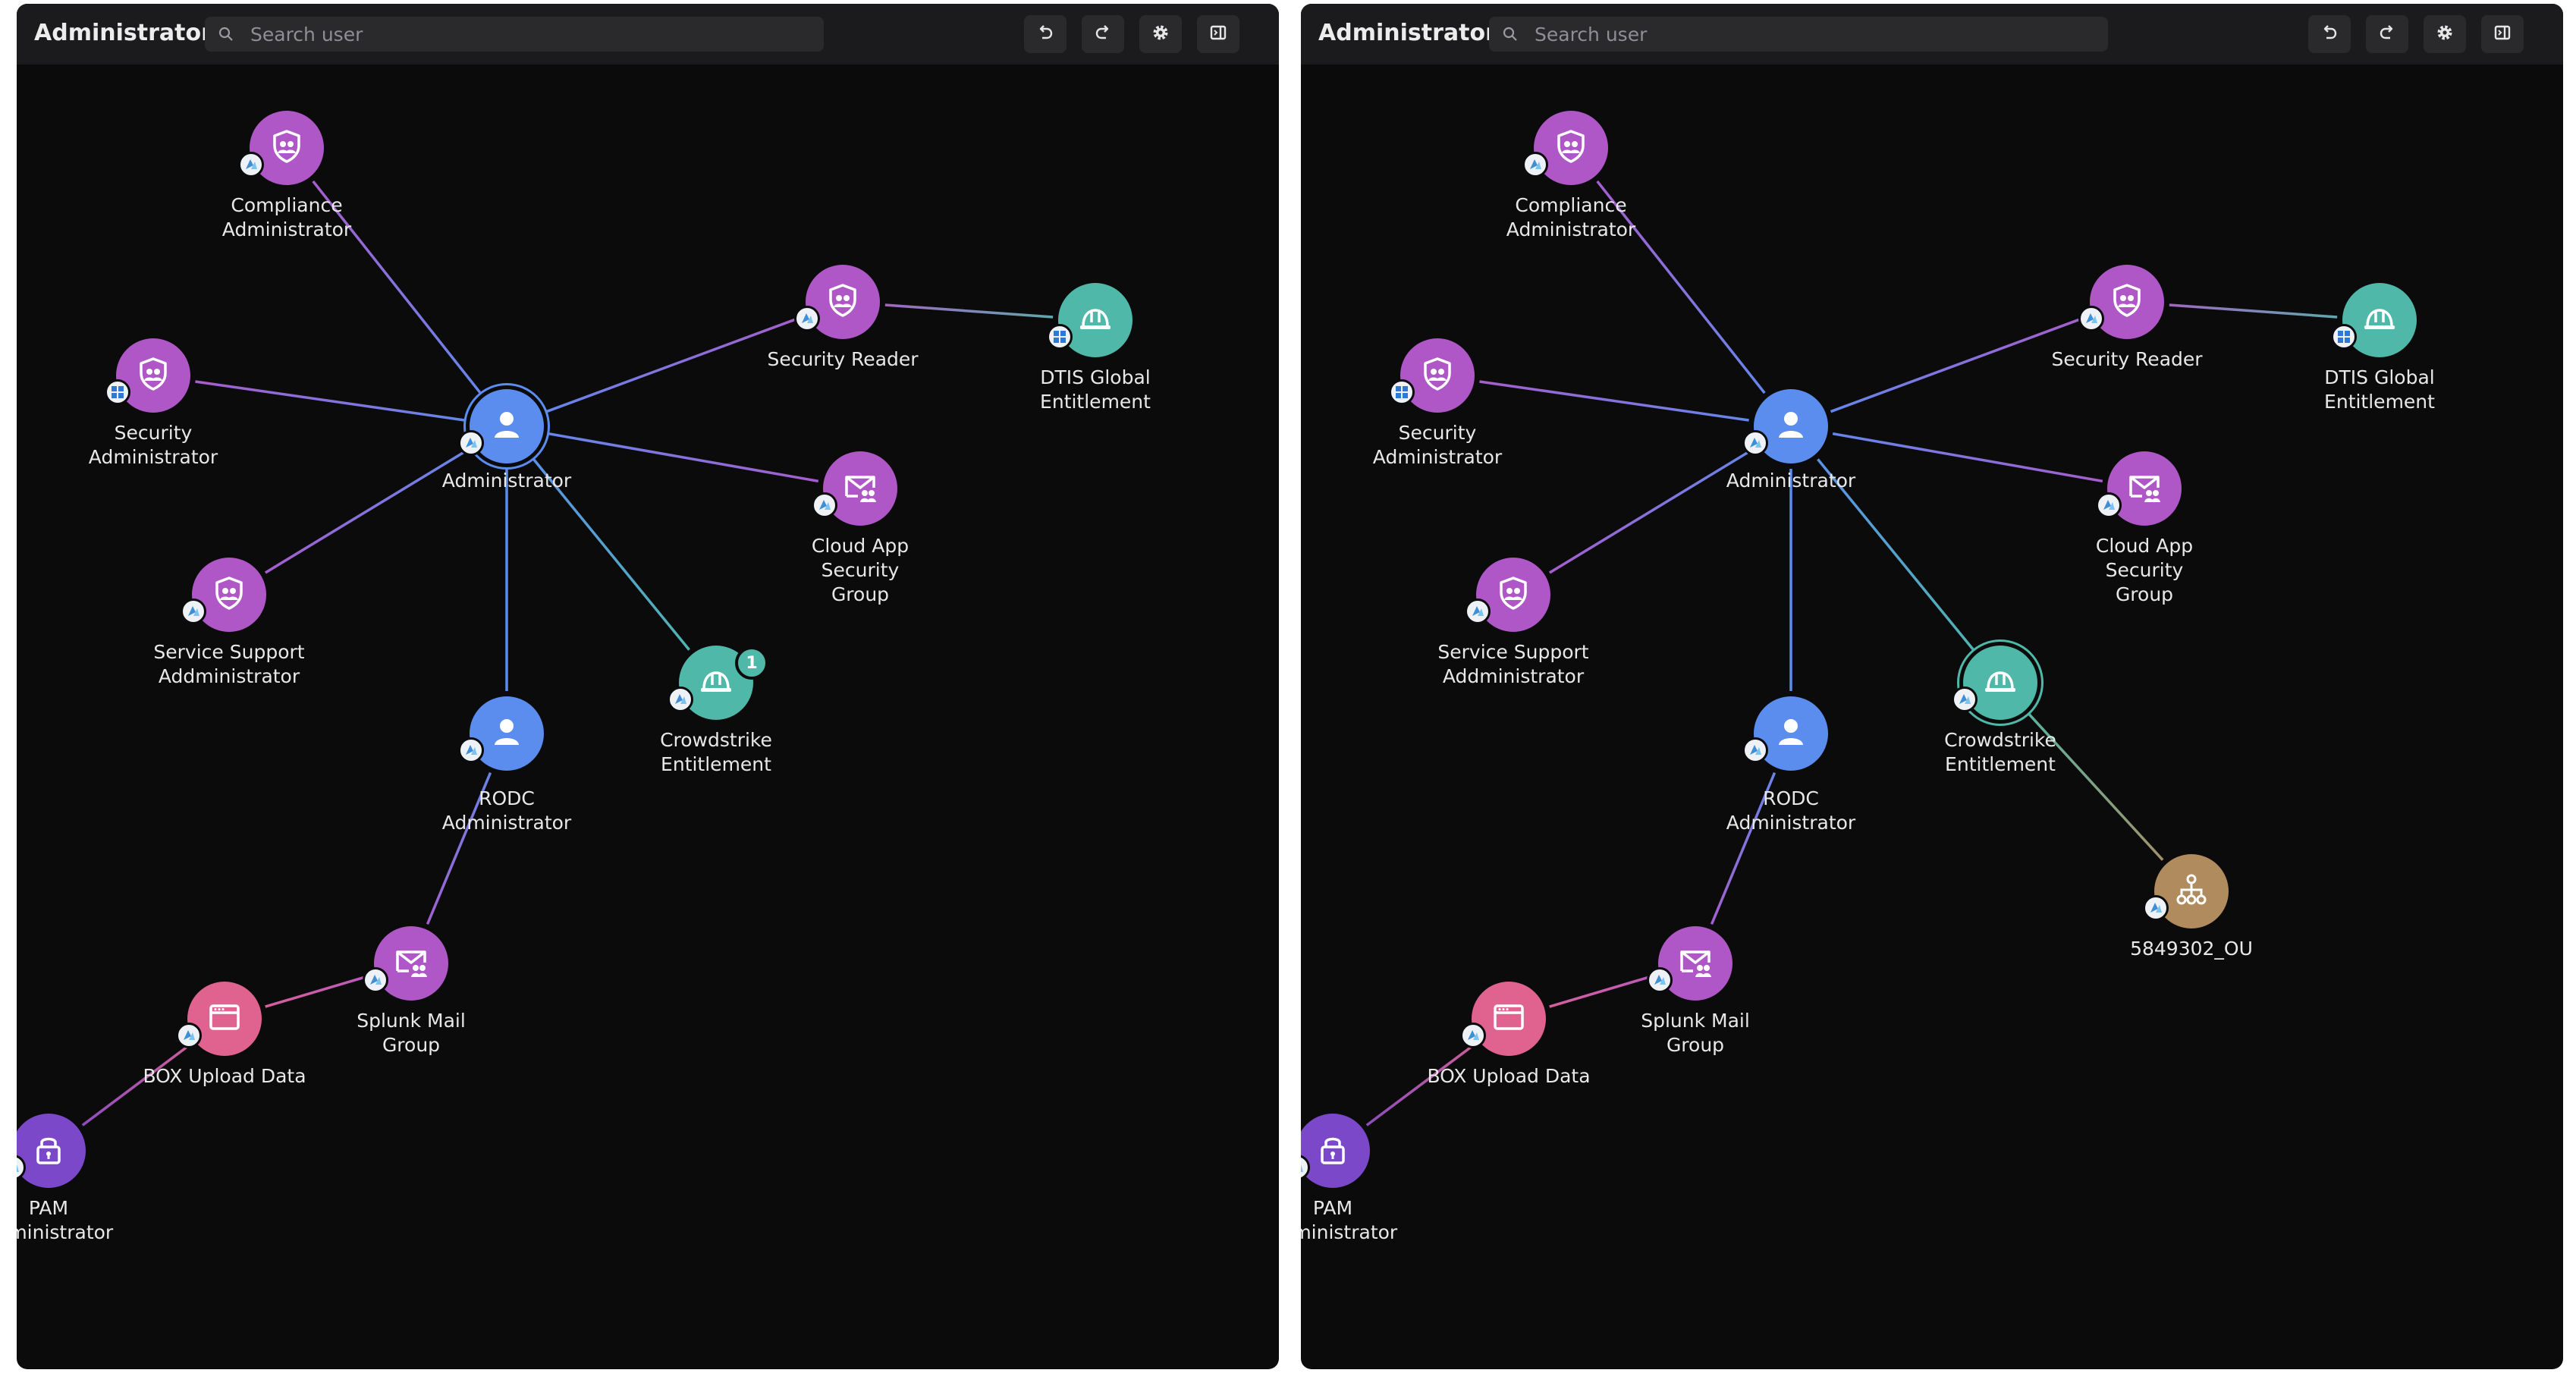 The width and height of the screenshot is (2576, 1373). Describe the element at coordinates (1349, 1220) in the screenshot. I see `node-label: PAM Administrator` at that location.